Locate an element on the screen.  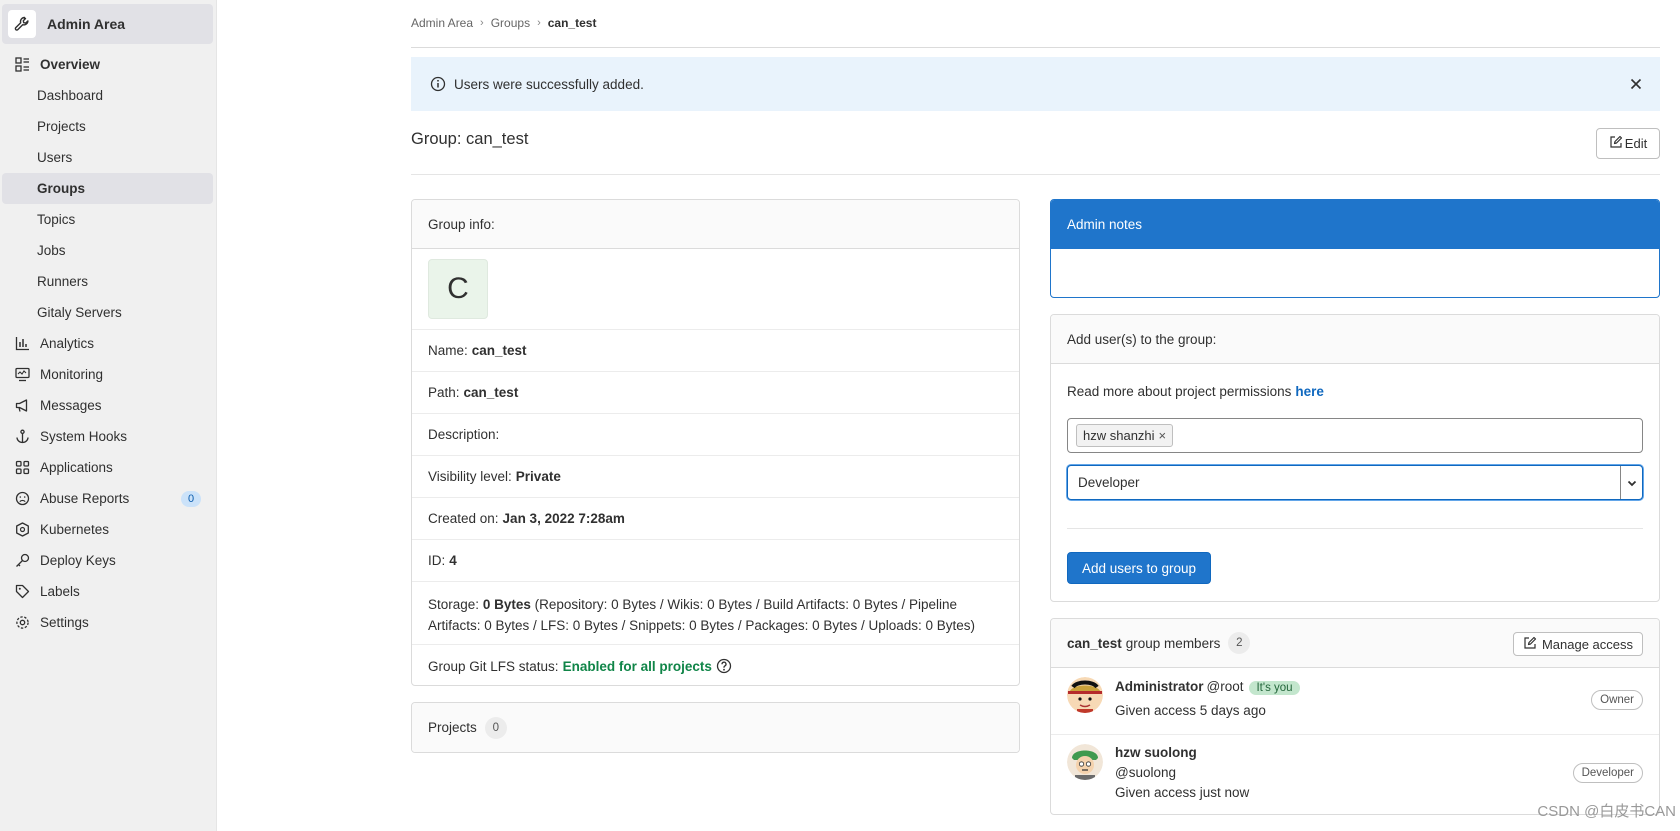
sidebar-item-labels: Labels is located at coordinates (107, 591).